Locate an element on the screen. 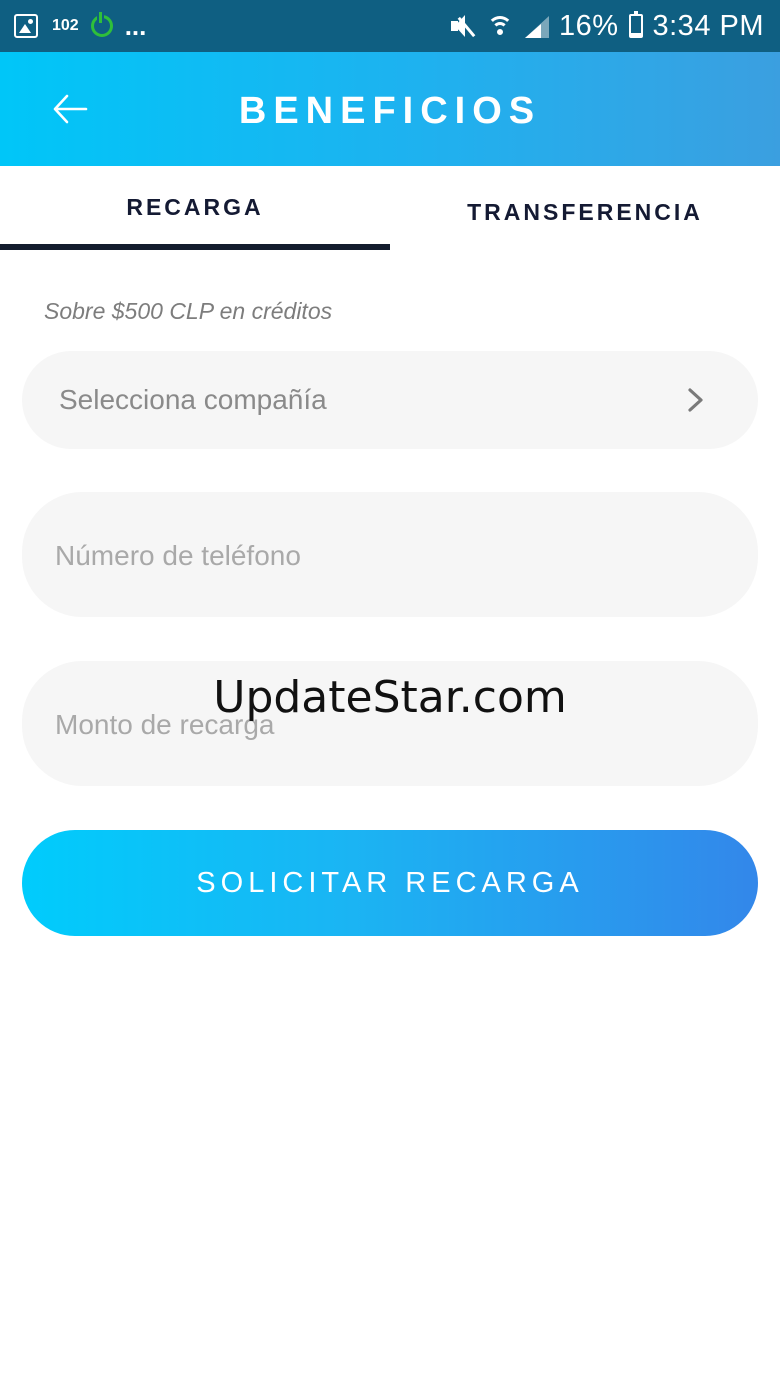  credits-hint: Sobre $500 CLP en créditos is located at coordinates (188, 311).